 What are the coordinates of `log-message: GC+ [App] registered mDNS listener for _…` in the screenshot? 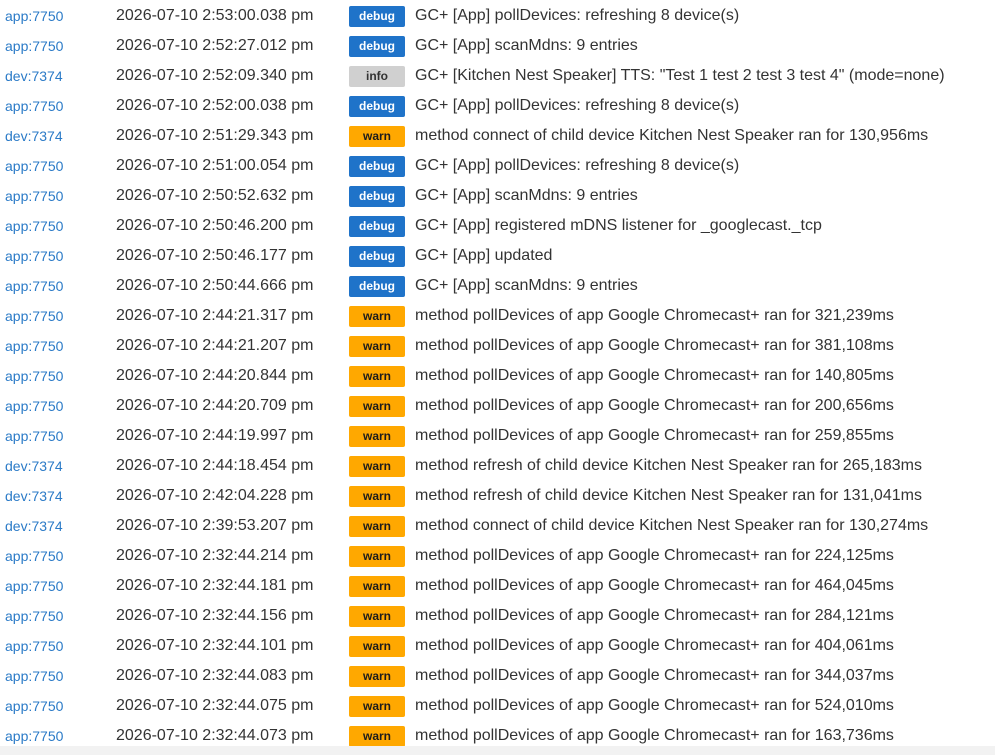 It's located at (618, 225).